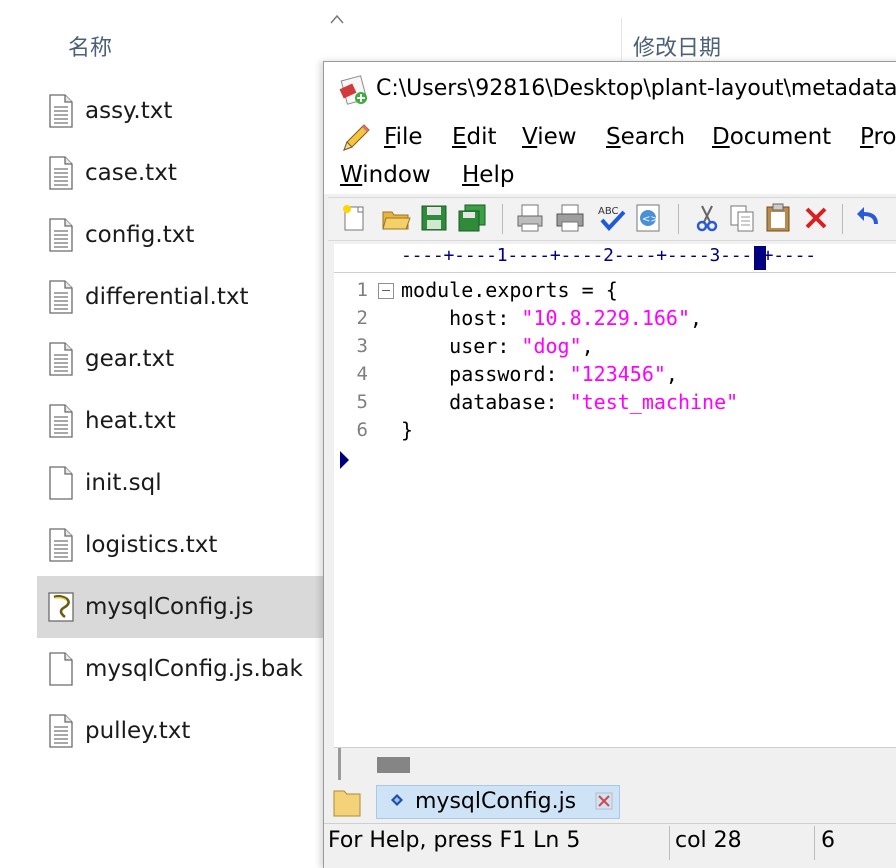  I want to click on menu-view-label-rest: iew, so click(557, 137).